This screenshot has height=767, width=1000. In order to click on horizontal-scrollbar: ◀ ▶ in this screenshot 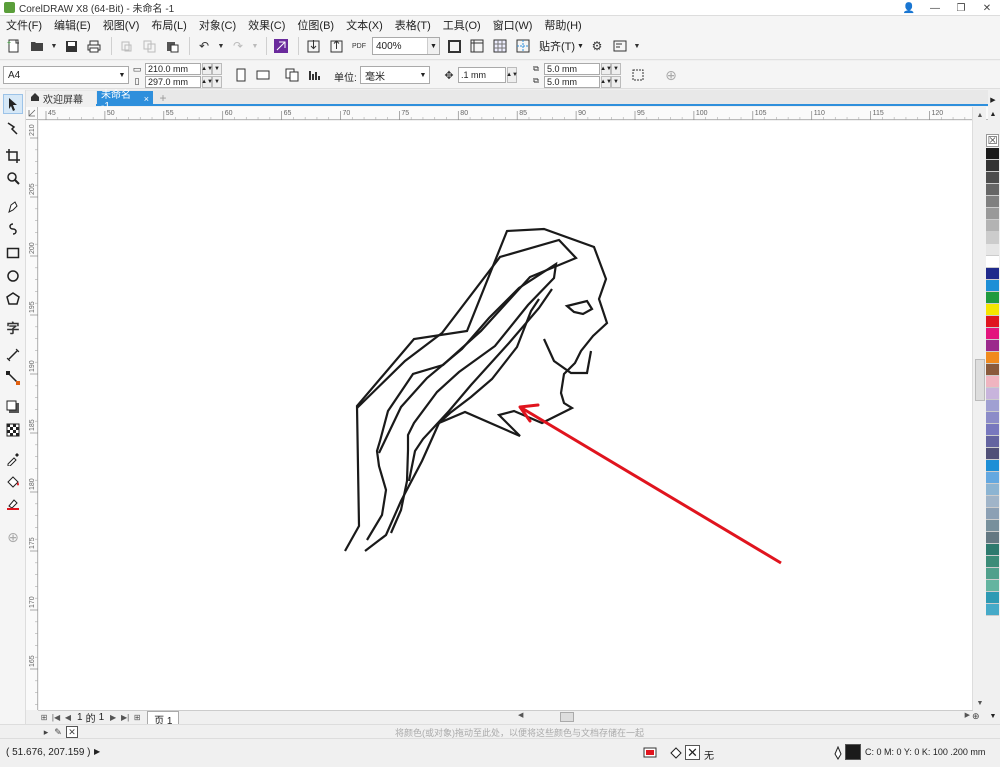, I will do `click(744, 717)`.